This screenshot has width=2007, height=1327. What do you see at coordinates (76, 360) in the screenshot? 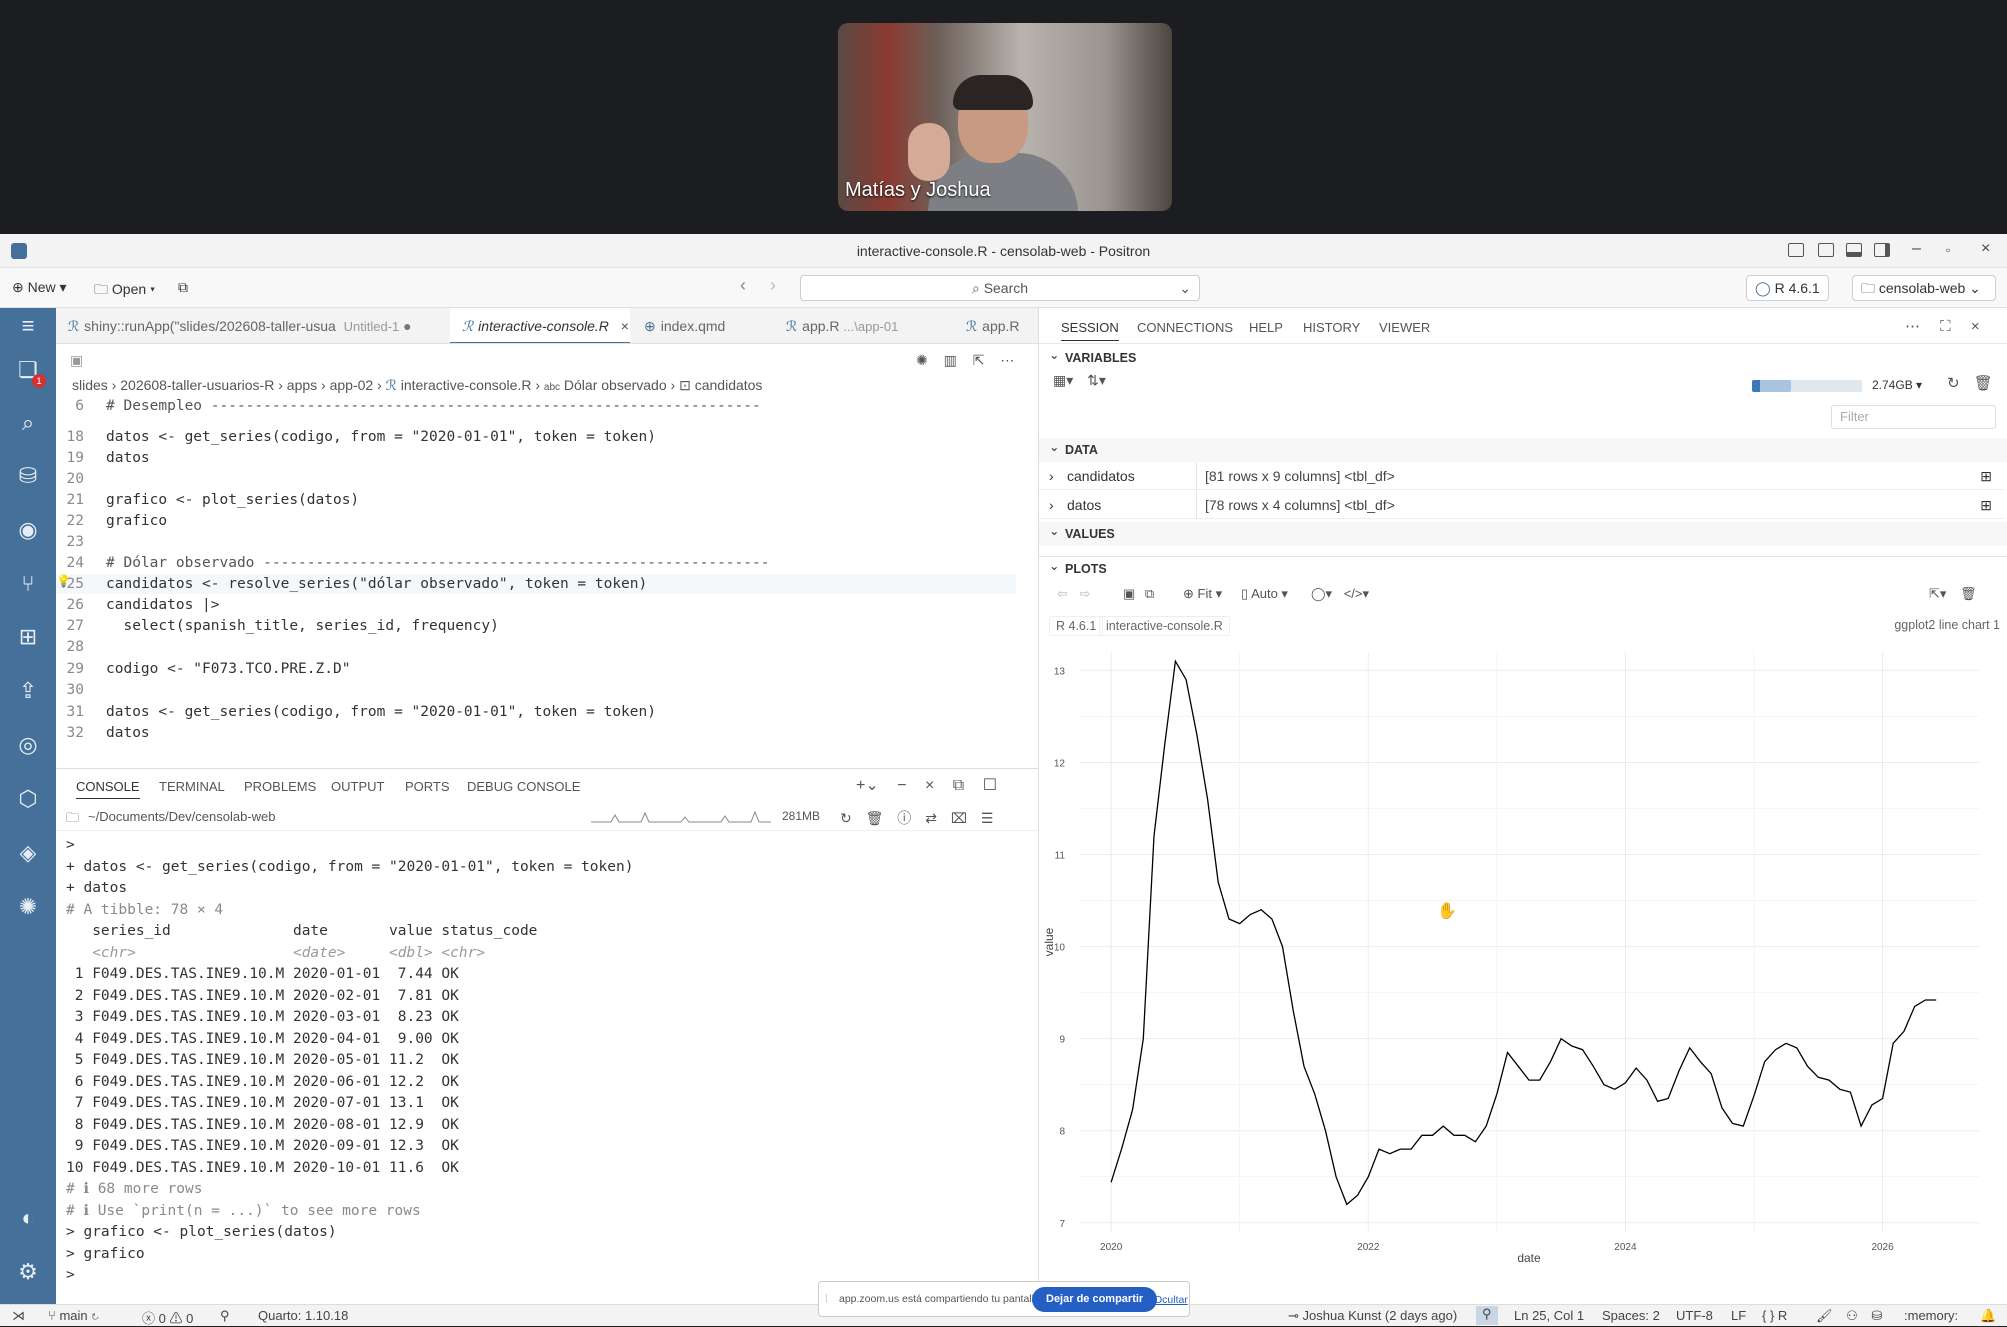
I see `save-icon: ▣` at bounding box center [76, 360].